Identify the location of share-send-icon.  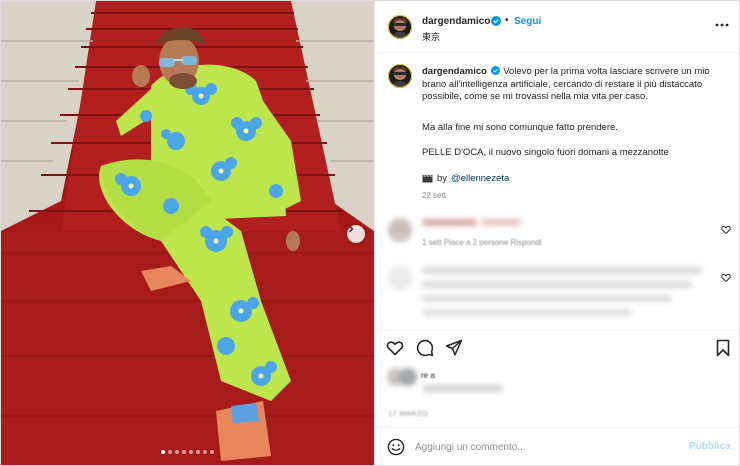
(454, 348).